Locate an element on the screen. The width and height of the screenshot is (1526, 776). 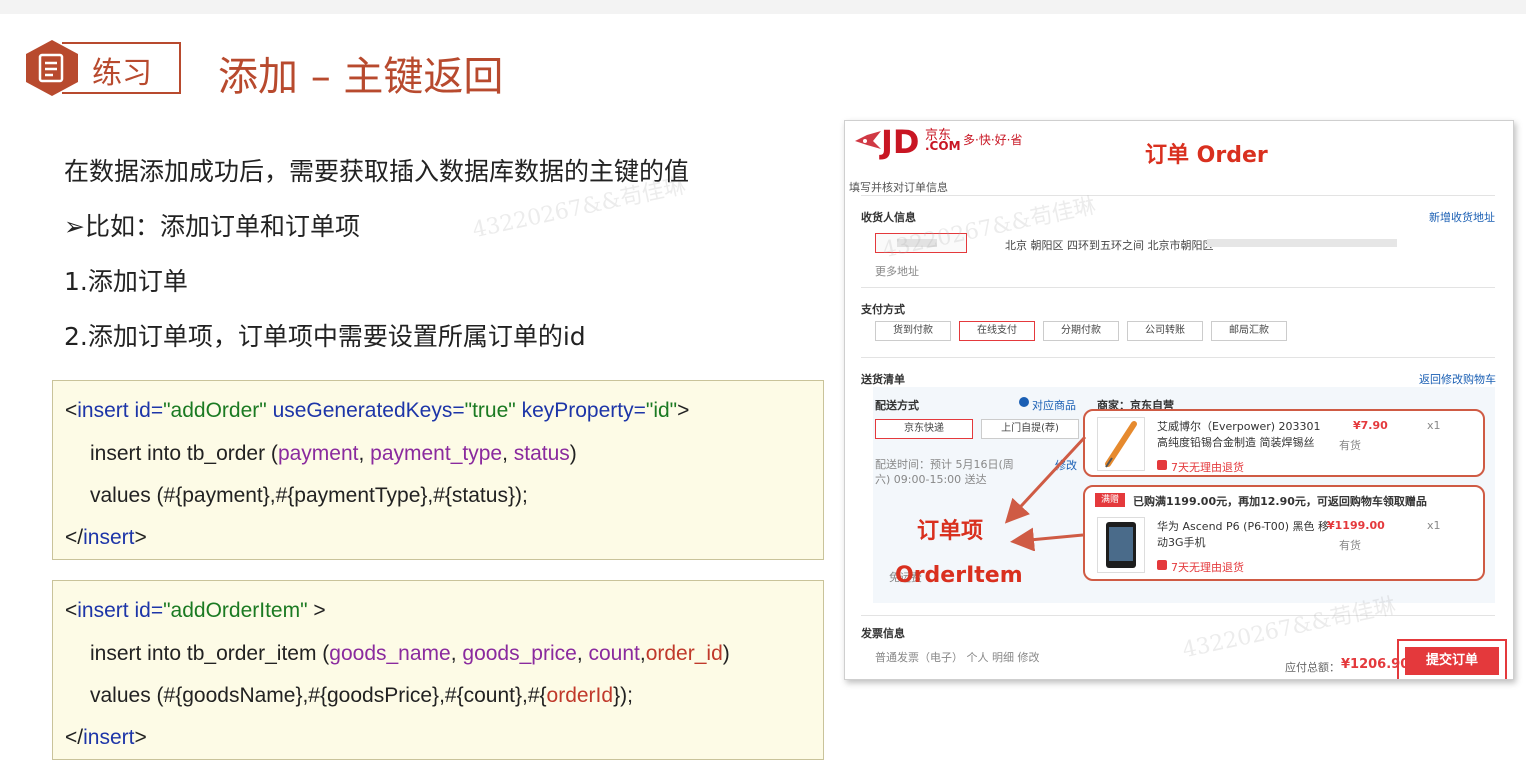
item-name: 艾威博尔（Everpower) 203301 高纯度铅锡合金制造 简装焊锡丝 is located at coordinates (1239, 434).